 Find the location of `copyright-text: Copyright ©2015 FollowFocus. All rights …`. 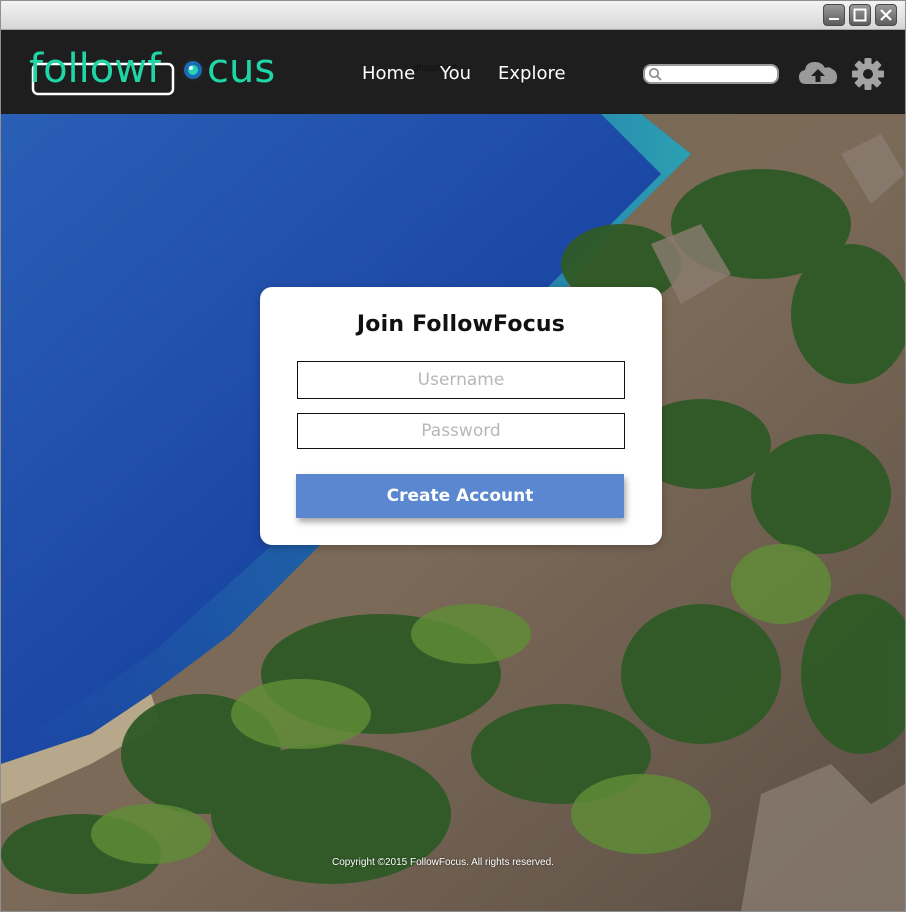

copyright-text: Copyright ©2015 FollowFocus. All rights … is located at coordinates (443, 862).